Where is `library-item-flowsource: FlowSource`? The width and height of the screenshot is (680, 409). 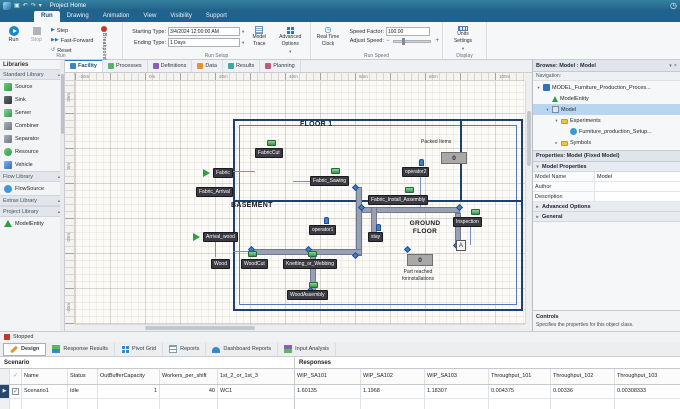 library-item-flowsource: FlowSource is located at coordinates (32, 188).